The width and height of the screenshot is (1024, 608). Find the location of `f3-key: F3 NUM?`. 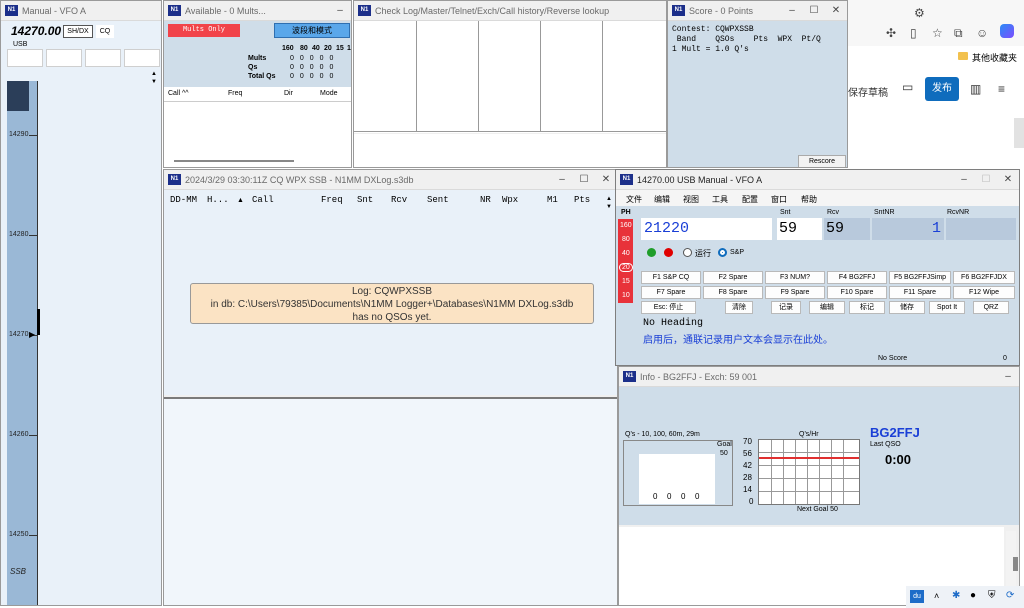

f3-key: F3 NUM? is located at coordinates (795, 277).